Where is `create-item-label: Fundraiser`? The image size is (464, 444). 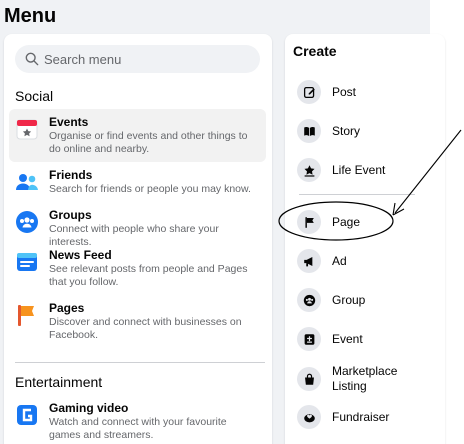 create-item-label: Fundraiser is located at coordinates (361, 416).